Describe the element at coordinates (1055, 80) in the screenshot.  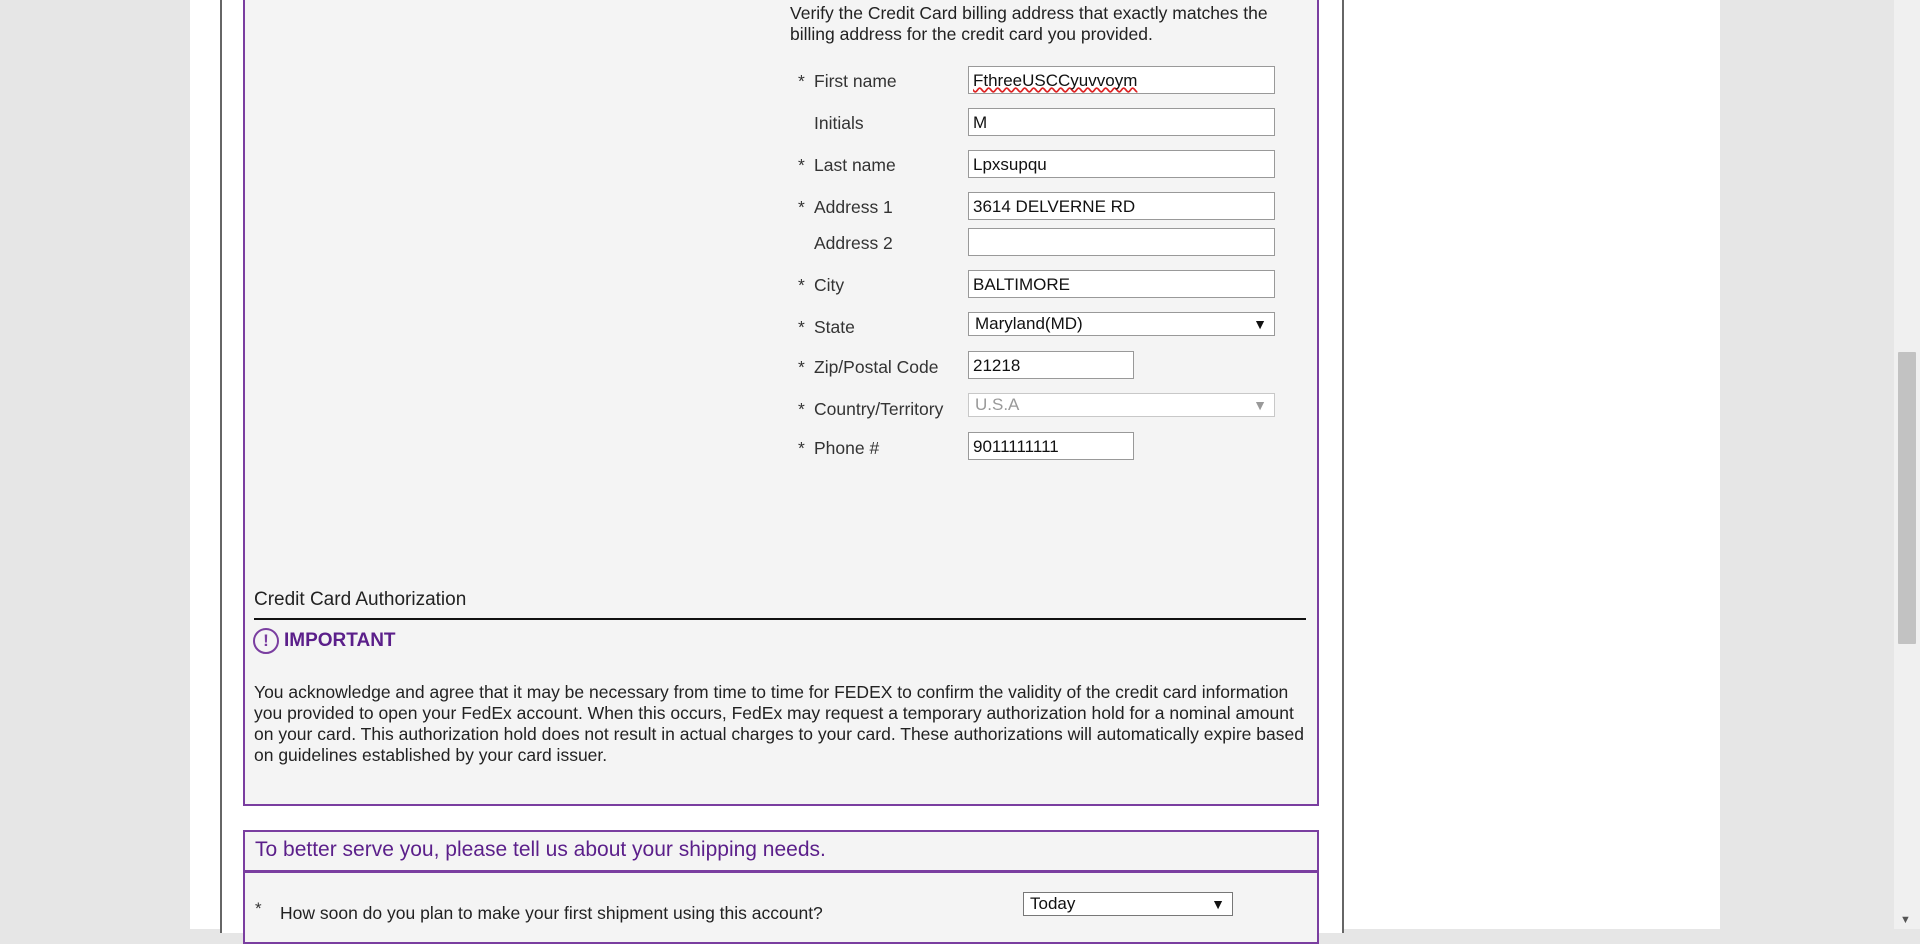
I see `first-name-value: FthreeUSCCyuvvoym` at that location.